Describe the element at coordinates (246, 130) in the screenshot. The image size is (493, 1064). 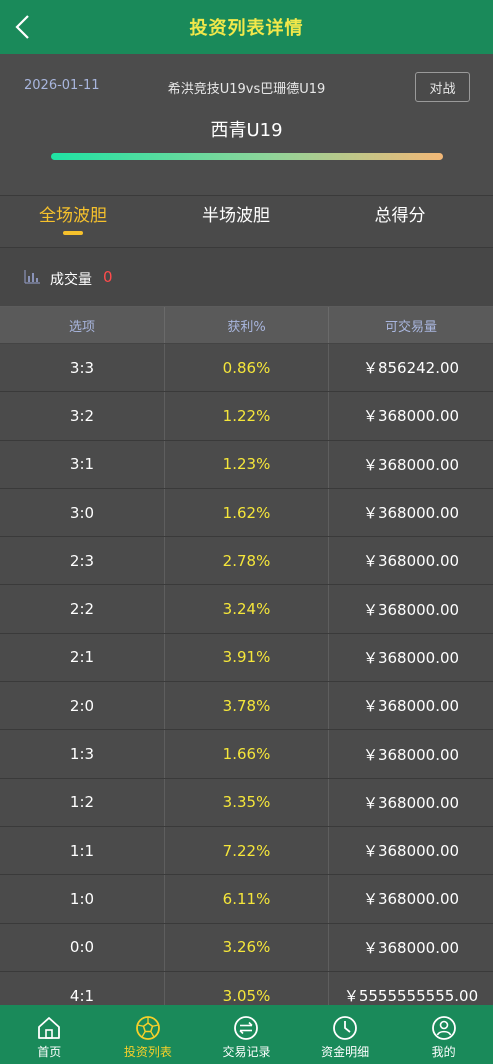
I see `team-name: 西青U19` at that location.